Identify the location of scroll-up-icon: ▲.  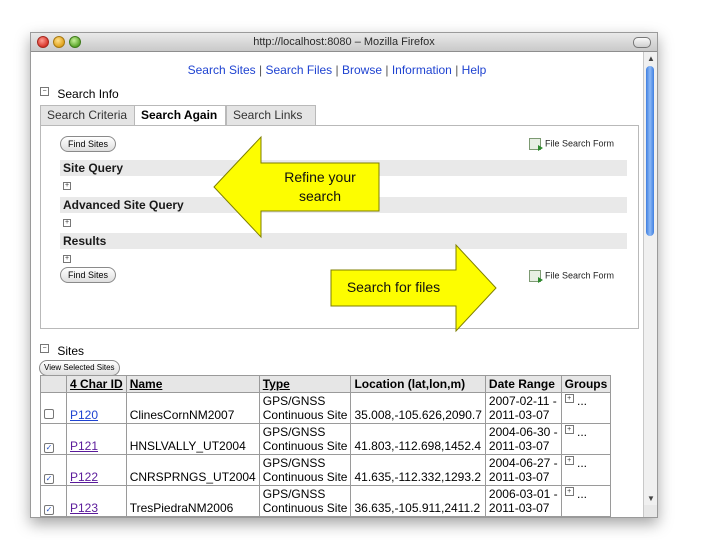
(651, 58).